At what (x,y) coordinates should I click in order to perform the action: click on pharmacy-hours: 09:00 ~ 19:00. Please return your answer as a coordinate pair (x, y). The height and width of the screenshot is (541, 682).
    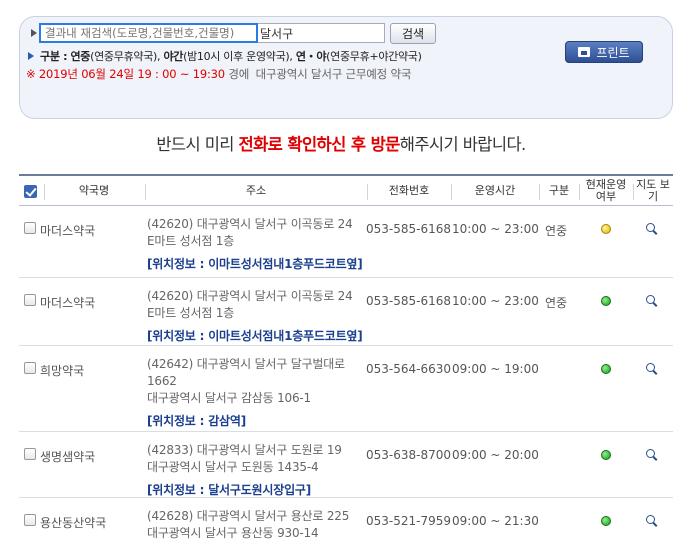
    Looking at the image, I should click on (495, 369).